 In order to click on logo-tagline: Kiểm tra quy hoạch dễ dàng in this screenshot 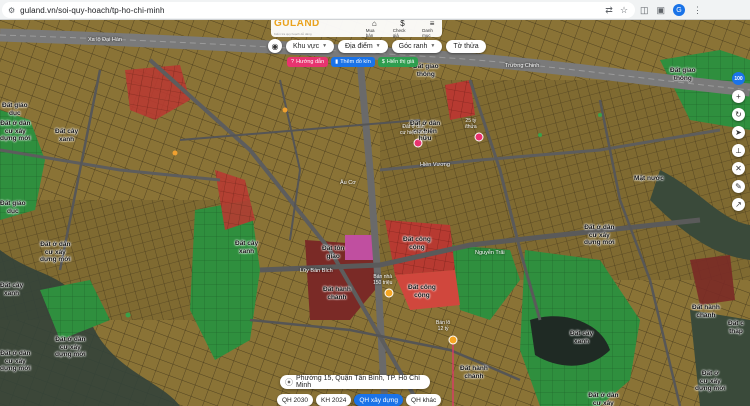, I will do `click(293, 33)`.